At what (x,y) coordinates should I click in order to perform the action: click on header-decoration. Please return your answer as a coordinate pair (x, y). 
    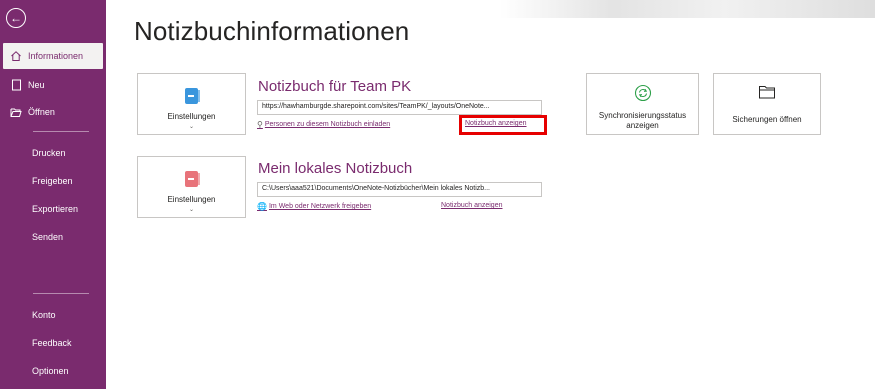
    Looking at the image, I should click on (687, 9).